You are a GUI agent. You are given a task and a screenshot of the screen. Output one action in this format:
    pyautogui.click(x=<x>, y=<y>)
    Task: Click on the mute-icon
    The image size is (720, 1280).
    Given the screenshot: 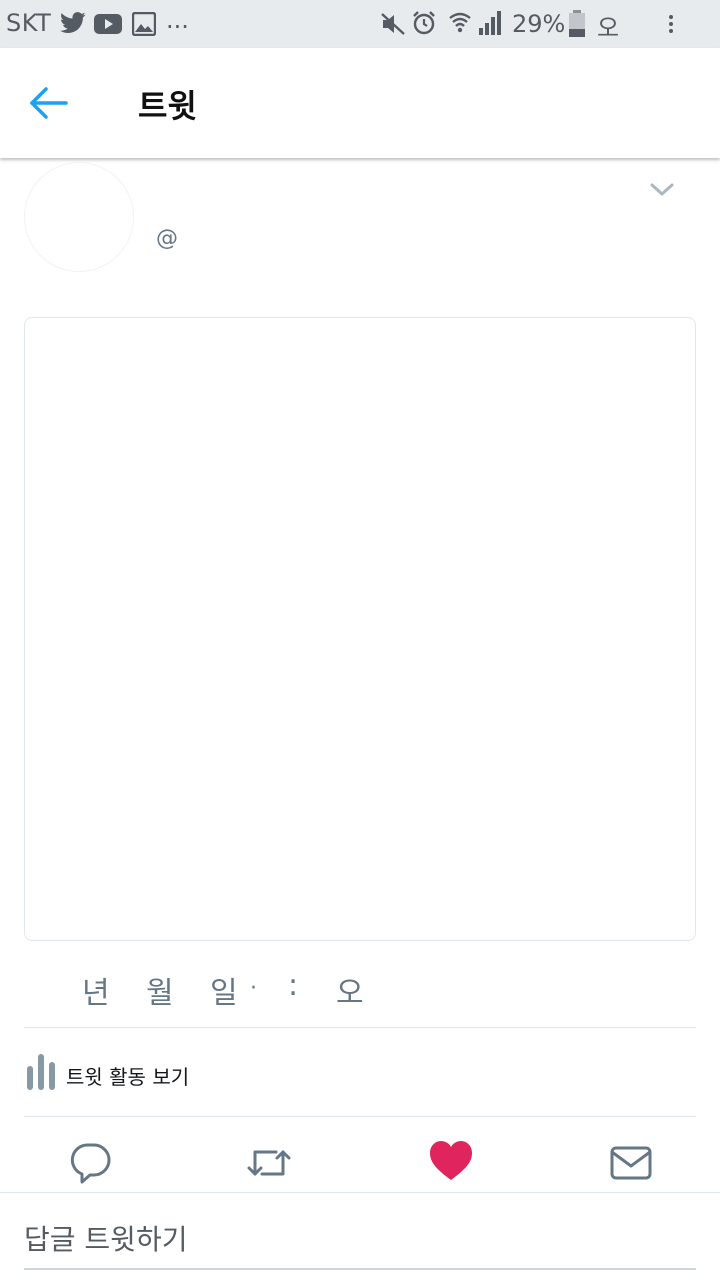 What is the action you would take?
    pyautogui.click(x=393, y=24)
    